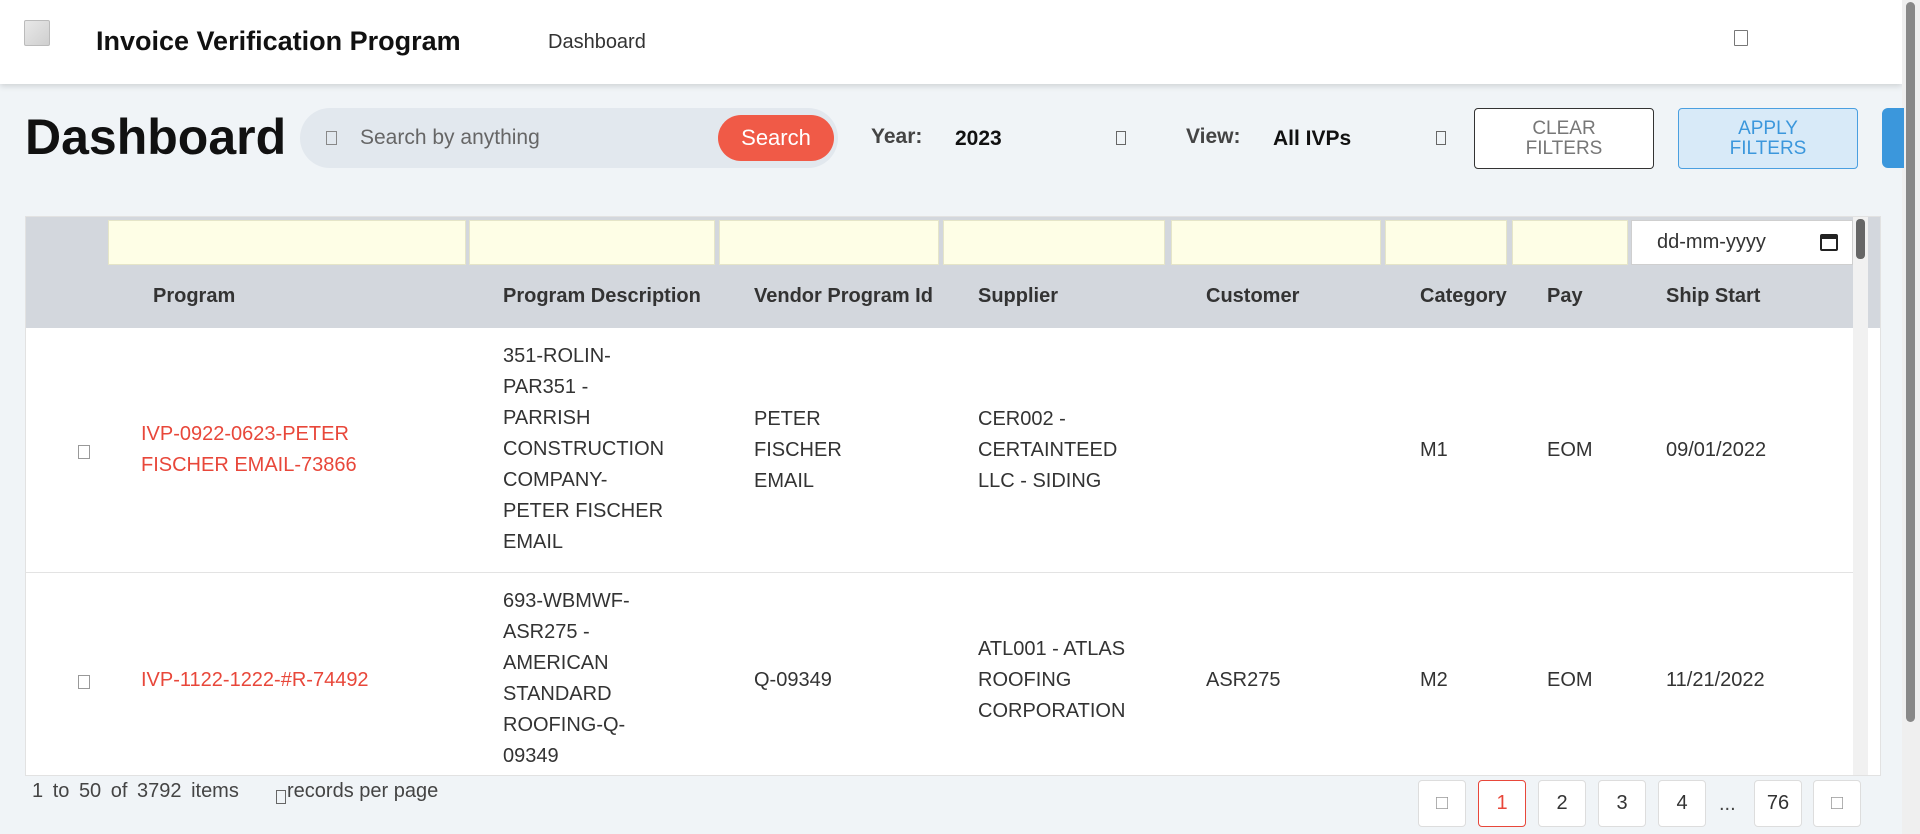 This screenshot has width=1920, height=834. Describe the element at coordinates (38, 791) in the screenshot. I see `range-from: 1` at that location.